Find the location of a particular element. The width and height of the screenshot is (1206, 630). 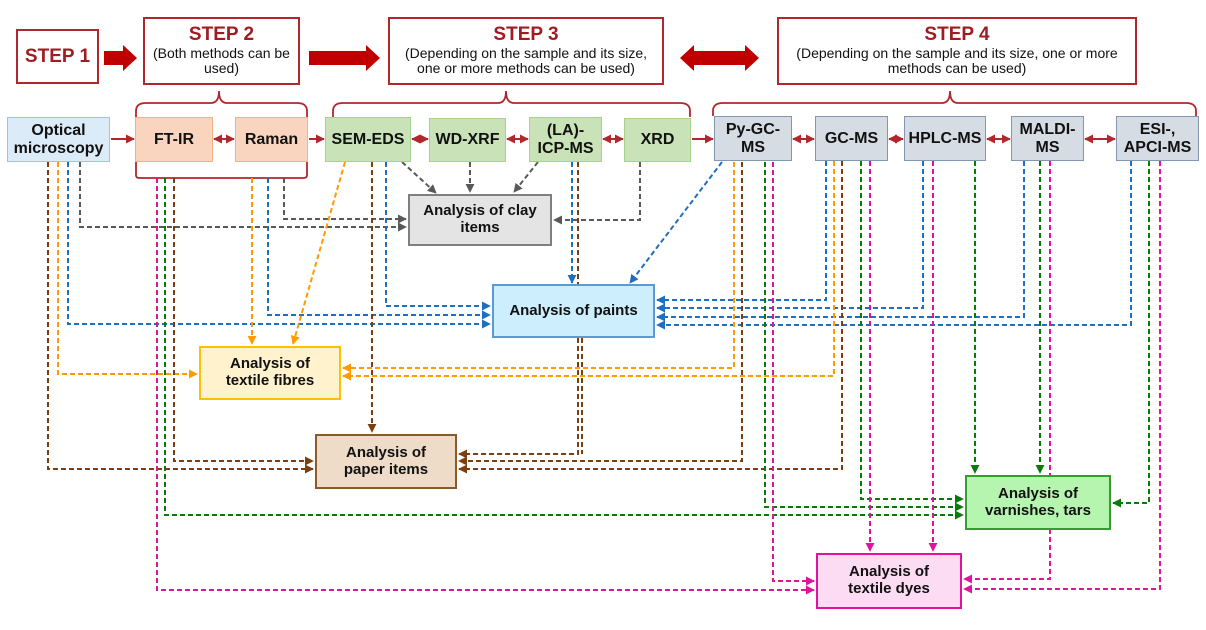

pygcms-to-paints-link is located at coordinates (676, 222).